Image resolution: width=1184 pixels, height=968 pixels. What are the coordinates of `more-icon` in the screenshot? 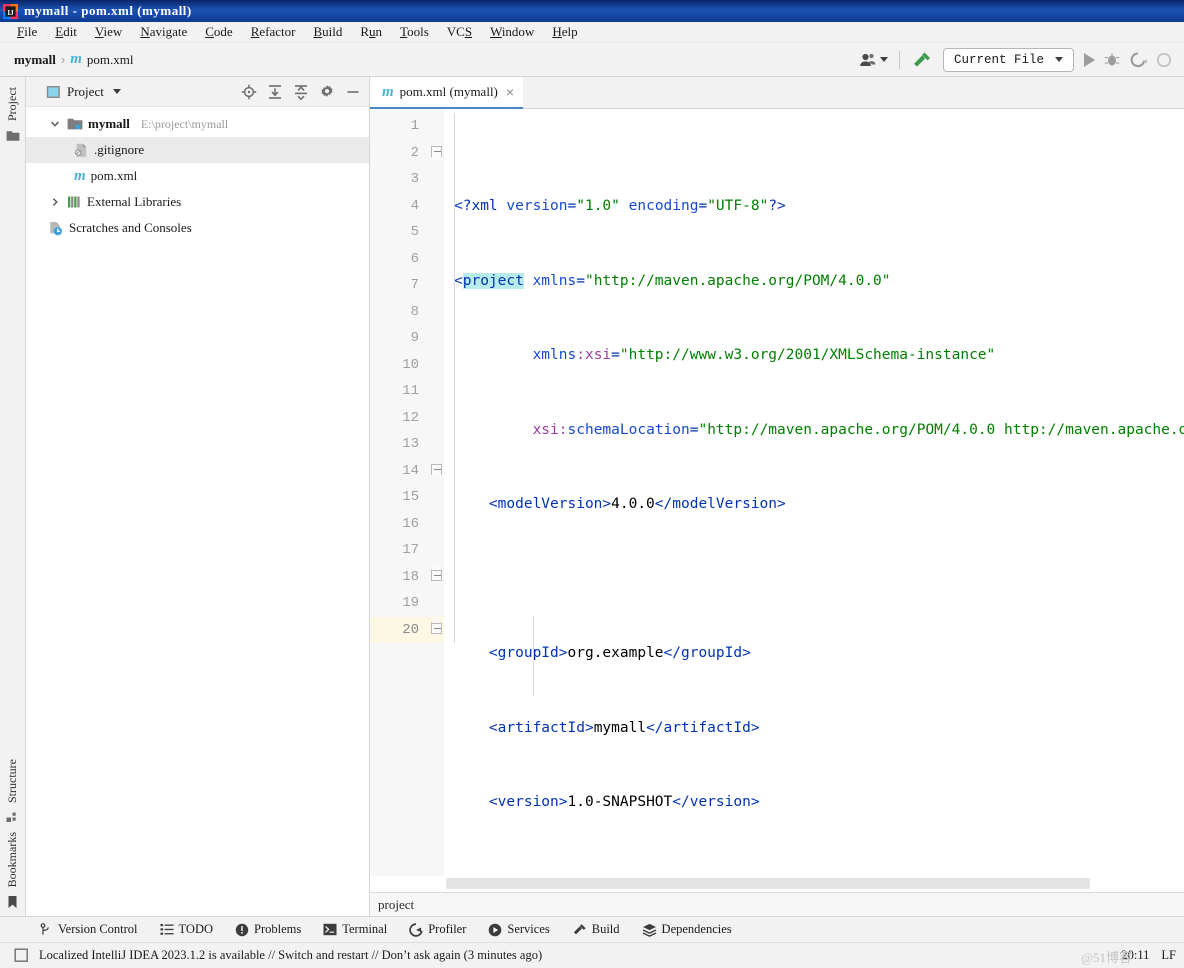 It's located at (1164, 59).